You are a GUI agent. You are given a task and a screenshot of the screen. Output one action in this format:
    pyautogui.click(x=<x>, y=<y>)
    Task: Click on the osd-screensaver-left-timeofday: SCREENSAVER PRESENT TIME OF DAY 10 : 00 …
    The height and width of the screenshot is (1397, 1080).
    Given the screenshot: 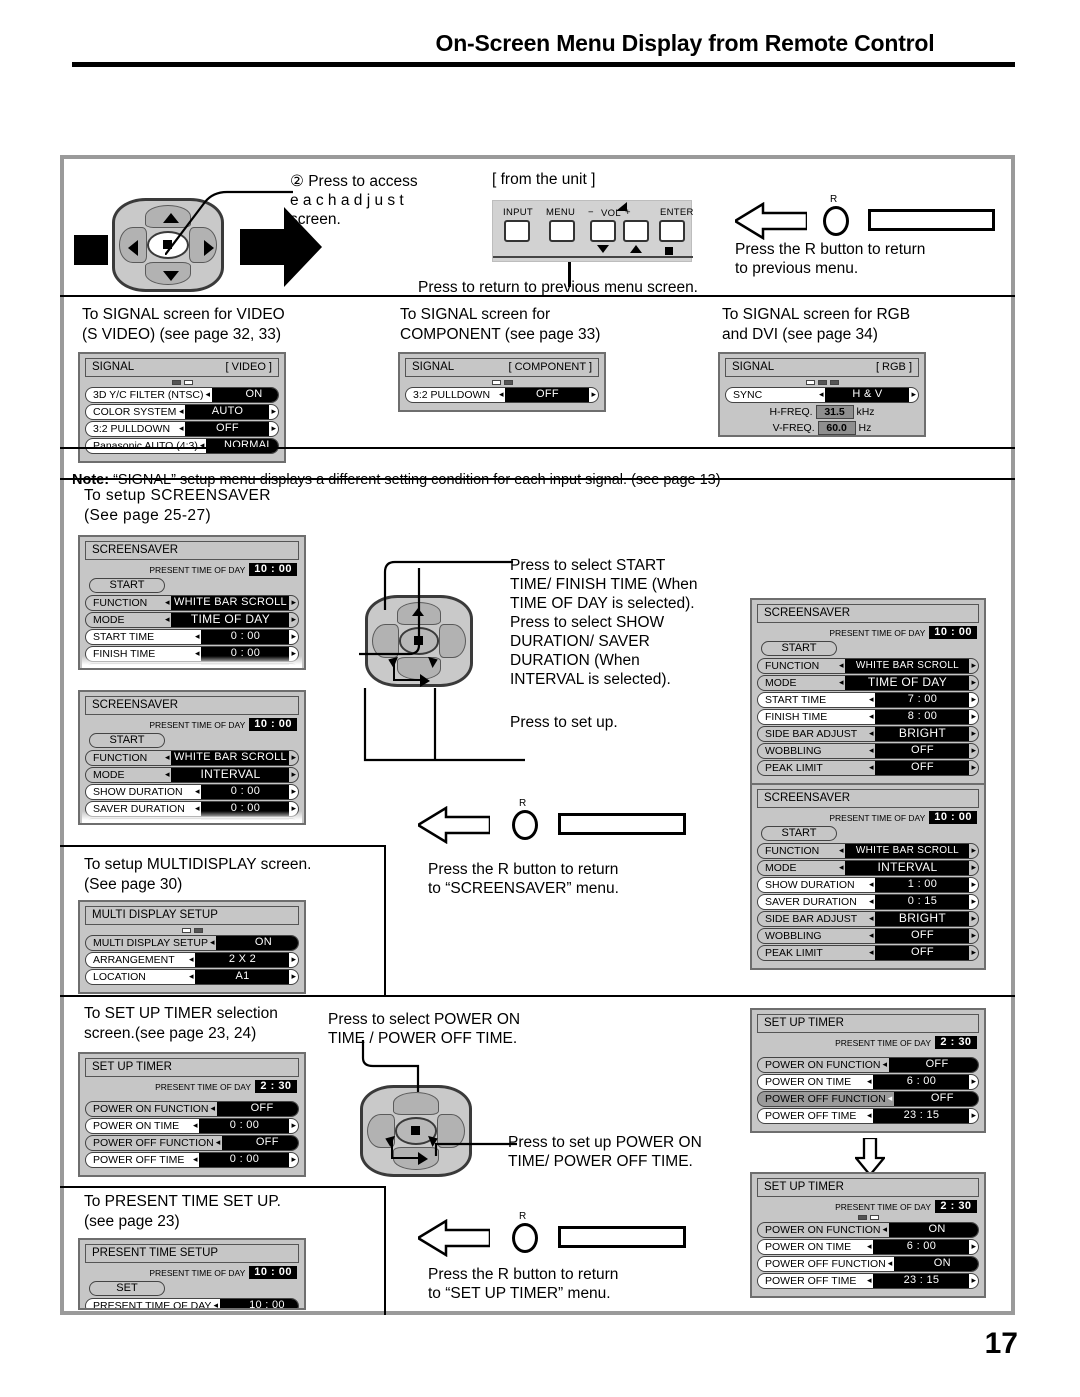 What is the action you would take?
    pyautogui.click(x=192, y=602)
    